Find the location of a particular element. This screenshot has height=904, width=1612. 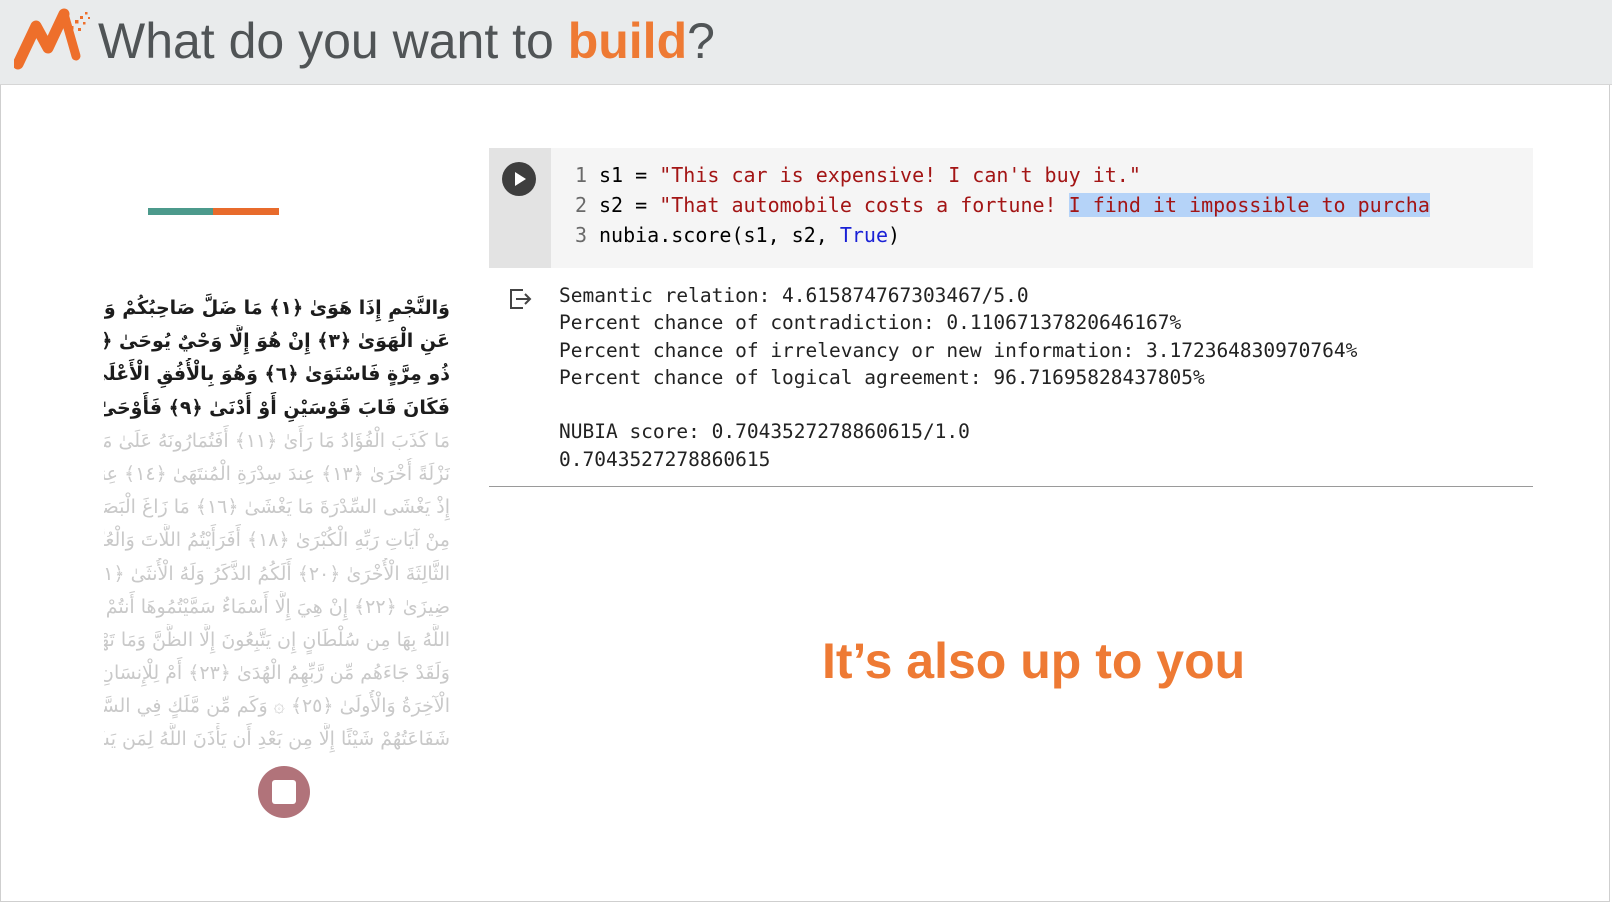

page-title: What do you want to build? is located at coordinates (406, 41).